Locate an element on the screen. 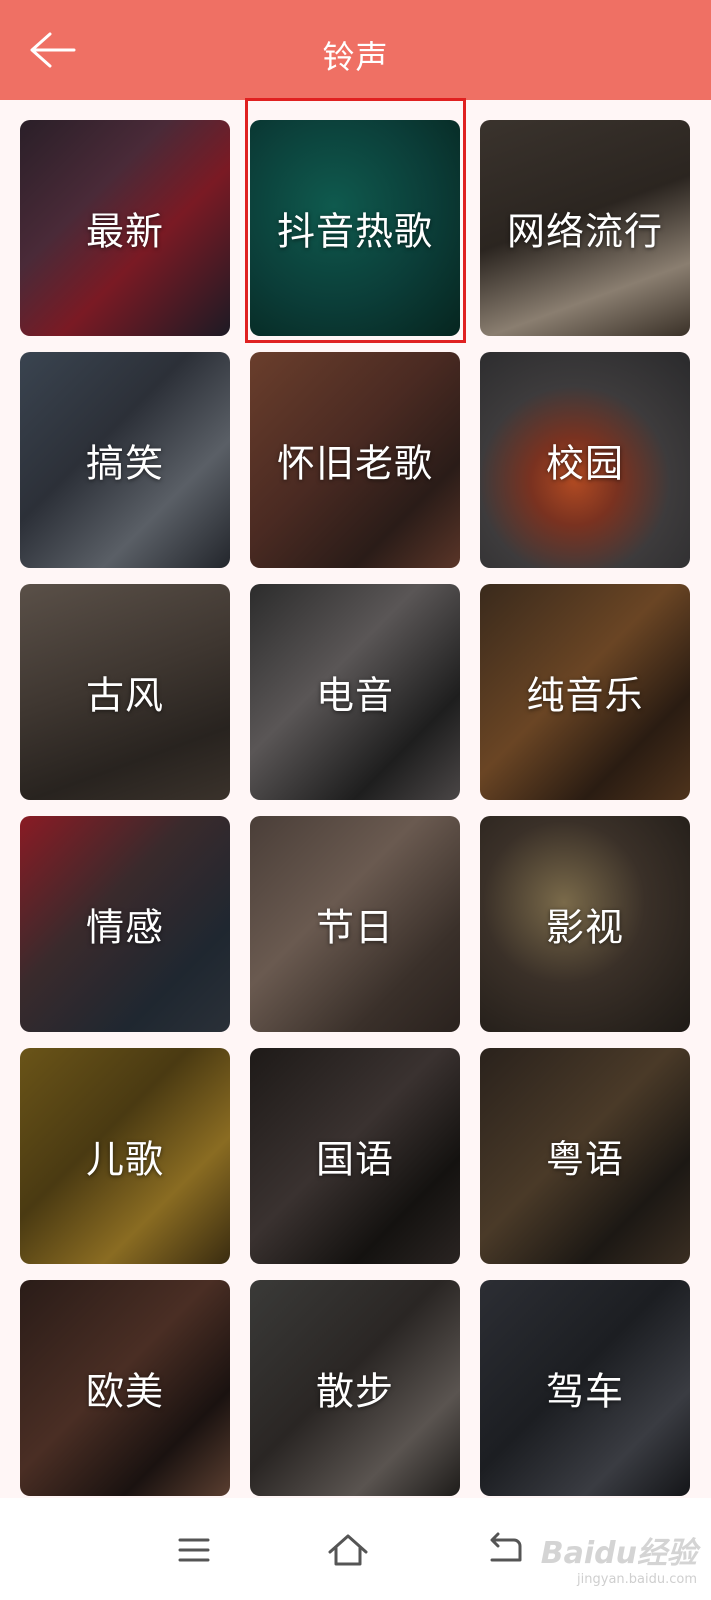 The height and width of the screenshot is (1600, 711). category-label: 最新 is located at coordinates (124, 231).